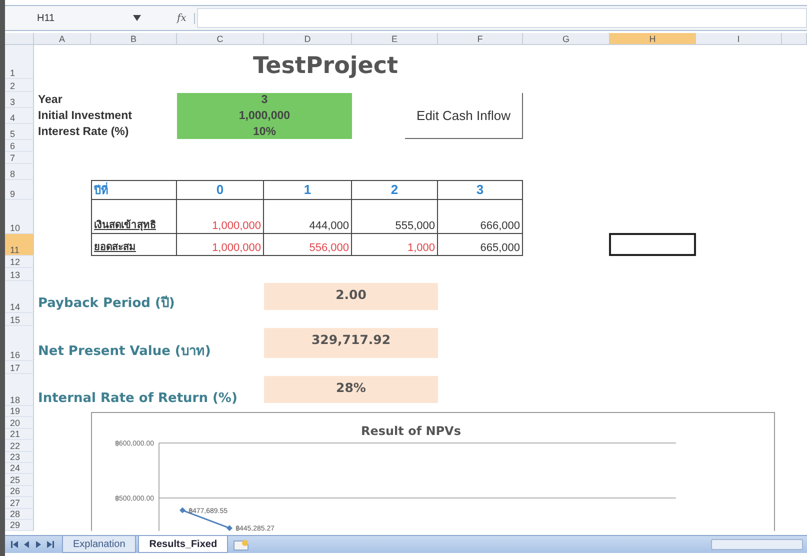  What do you see at coordinates (19, 492) in the screenshot?
I see `row-header: 26` at bounding box center [19, 492].